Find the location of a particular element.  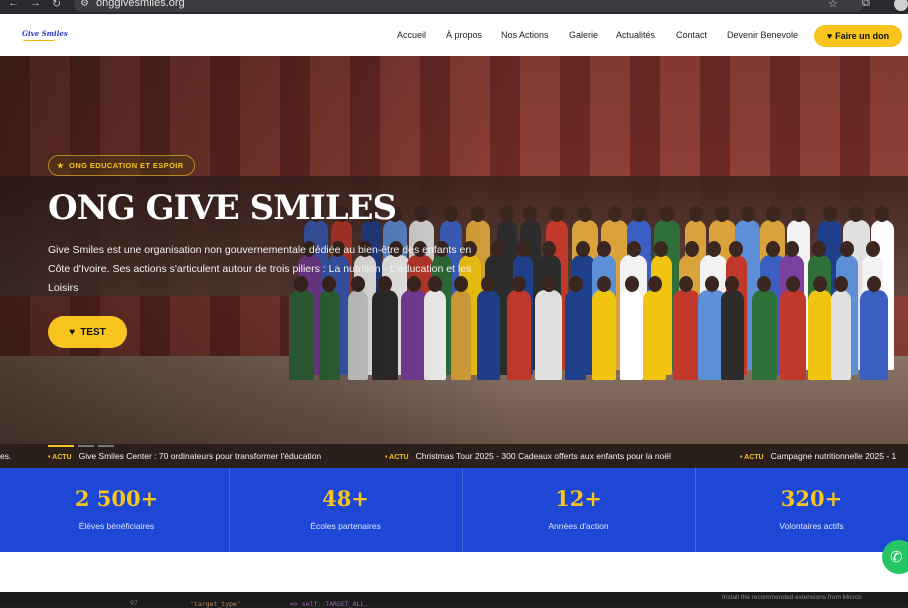

donate-button: ♥ Faire un don is located at coordinates (858, 36).